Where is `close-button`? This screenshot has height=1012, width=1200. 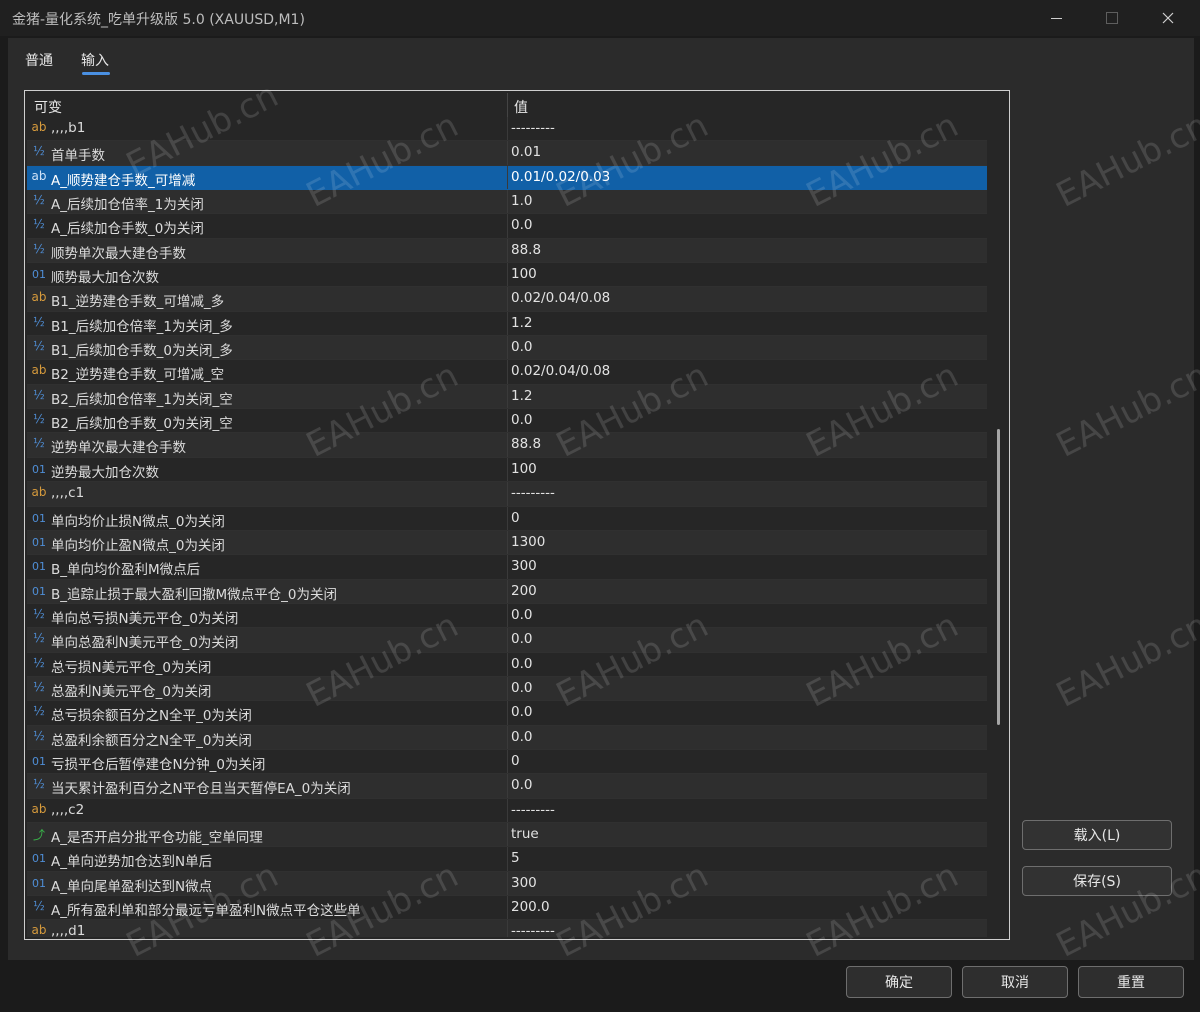 close-button is located at coordinates (1168, 18).